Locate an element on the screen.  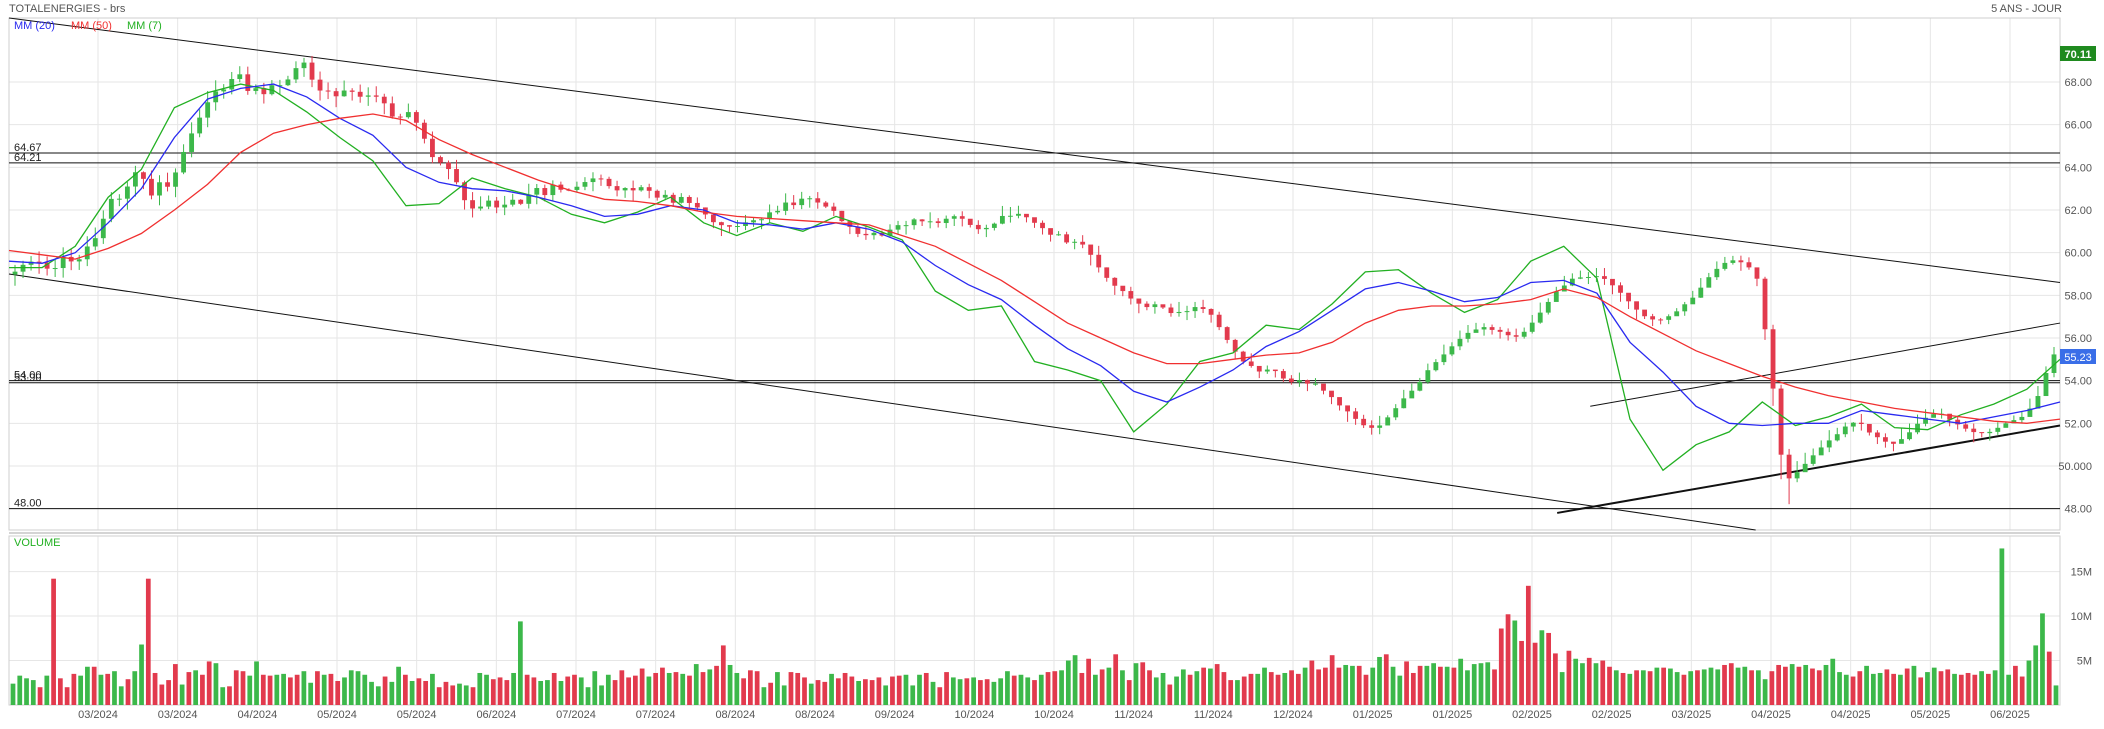
date-tick-label: 10/2024 is located at coordinates (974, 715).